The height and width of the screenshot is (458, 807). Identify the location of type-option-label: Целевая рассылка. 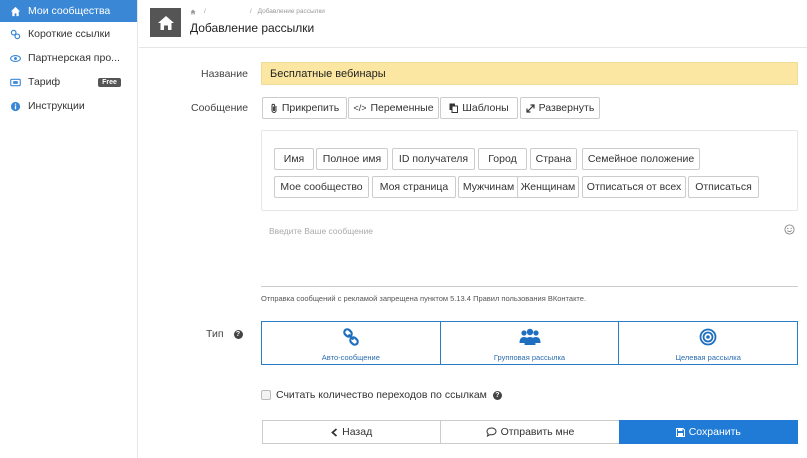
(708, 357).